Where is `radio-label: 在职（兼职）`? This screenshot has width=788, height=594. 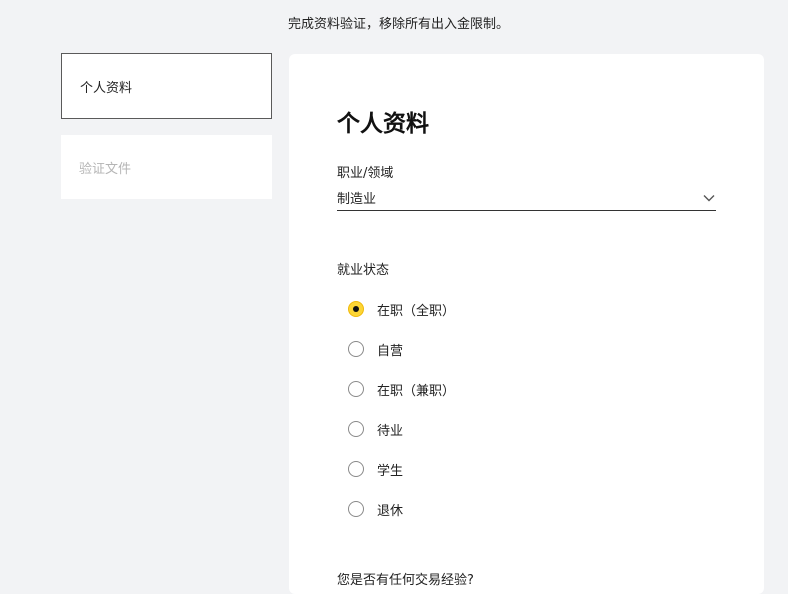
radio-label: 在职（兼职） is located at coordinates (416, 391).